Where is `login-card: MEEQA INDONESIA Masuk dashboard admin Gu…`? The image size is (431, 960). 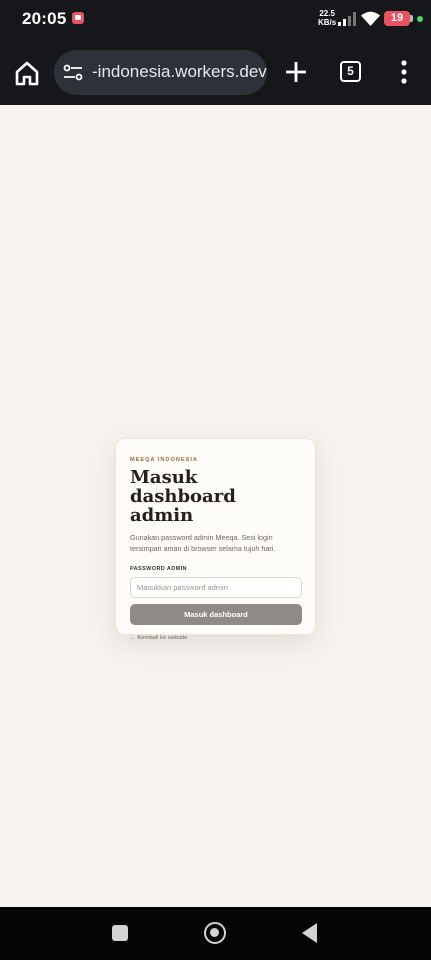
login-card: MEEQA INDONESIA Masuk dashboard admin Gu… is located at coordinates (215, 539).